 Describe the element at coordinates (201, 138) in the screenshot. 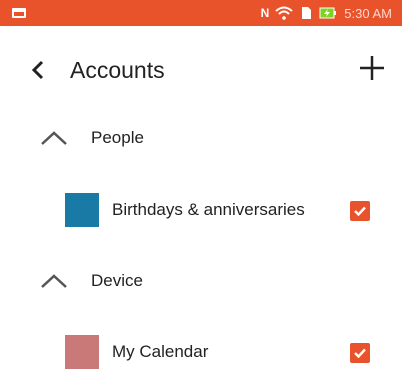

I see `section-header-people: People` at that location.